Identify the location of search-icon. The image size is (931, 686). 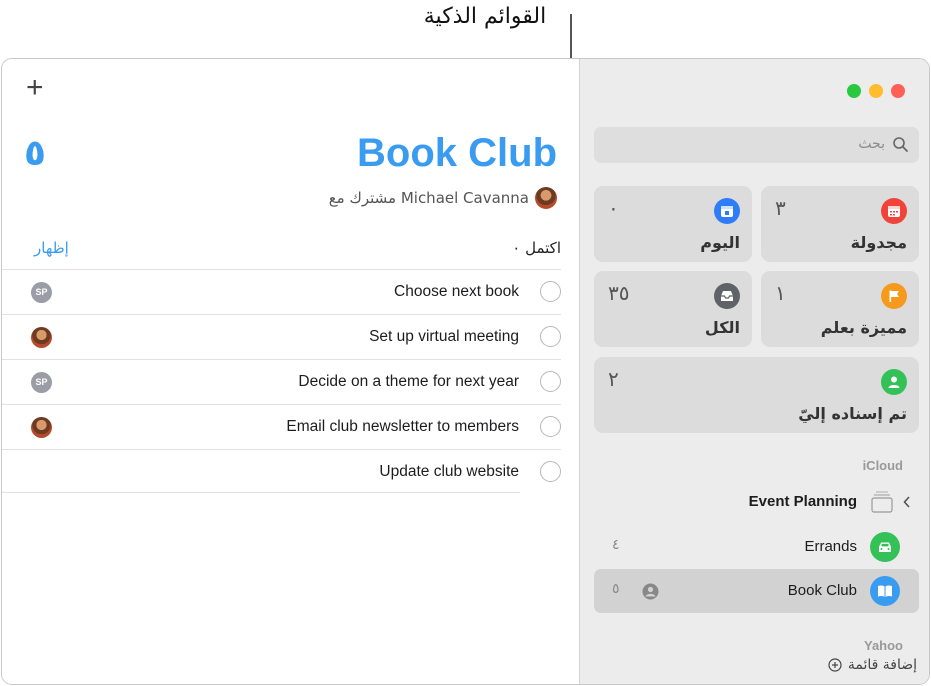
(900, 144).